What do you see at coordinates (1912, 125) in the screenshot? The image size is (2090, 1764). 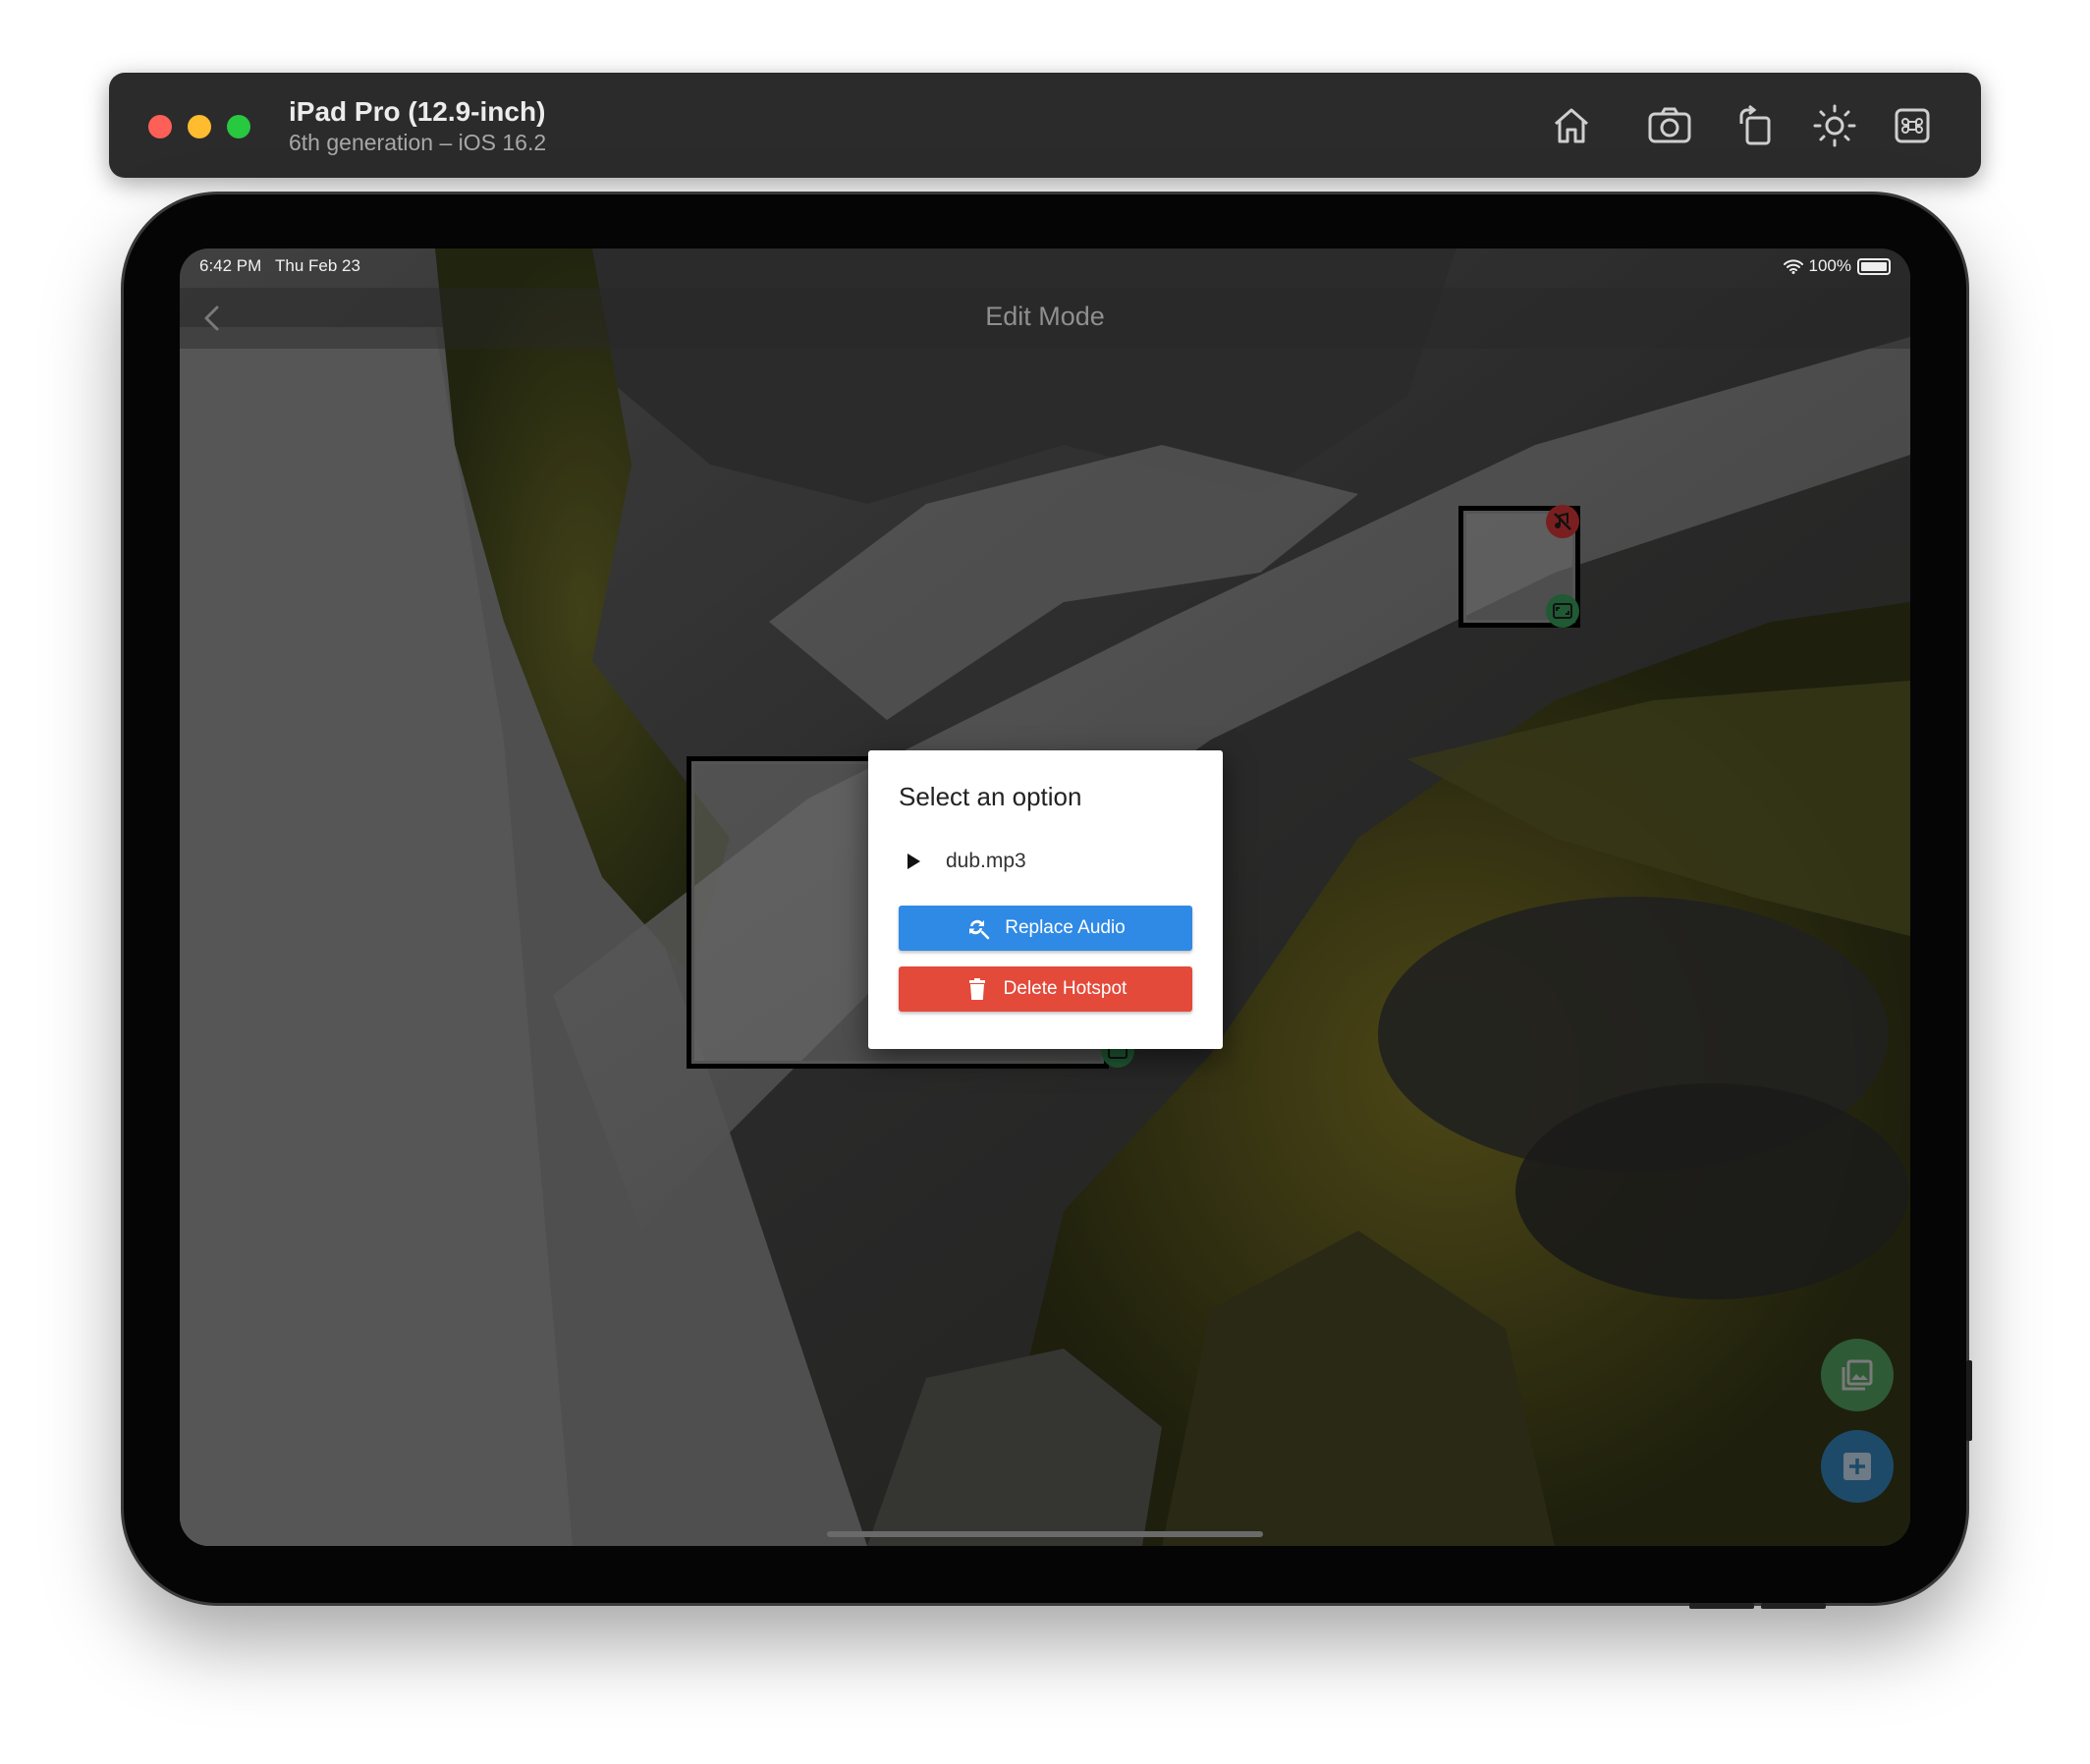 I see `keyboard-command-icon` at bounding box center [1912, 125].